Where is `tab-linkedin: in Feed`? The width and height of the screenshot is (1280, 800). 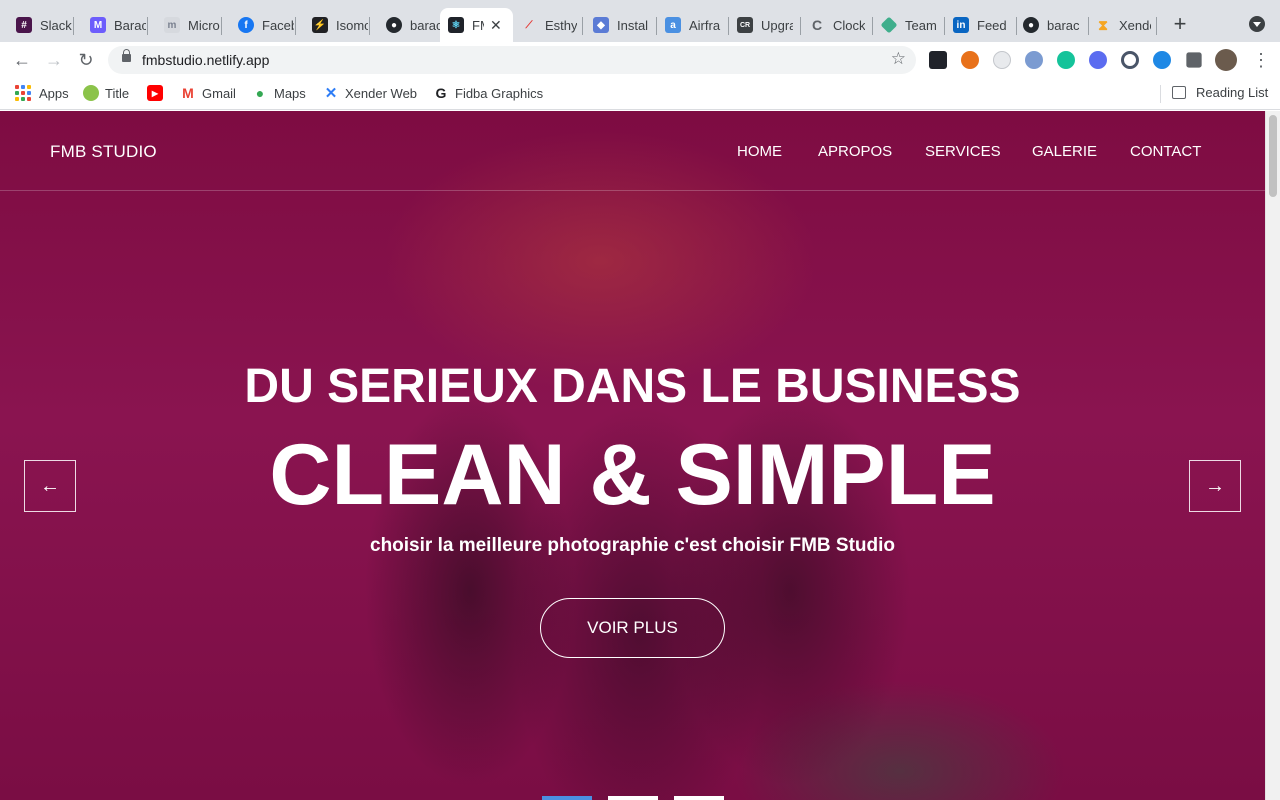 tab-linkedin: in Feed is located at coordinates (981, 25).